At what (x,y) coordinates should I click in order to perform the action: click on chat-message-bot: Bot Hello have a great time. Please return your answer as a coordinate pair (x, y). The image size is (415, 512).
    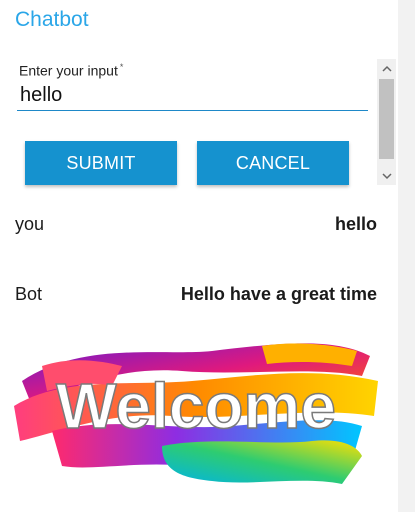
    Looking at the image, I should click on (196, 296).